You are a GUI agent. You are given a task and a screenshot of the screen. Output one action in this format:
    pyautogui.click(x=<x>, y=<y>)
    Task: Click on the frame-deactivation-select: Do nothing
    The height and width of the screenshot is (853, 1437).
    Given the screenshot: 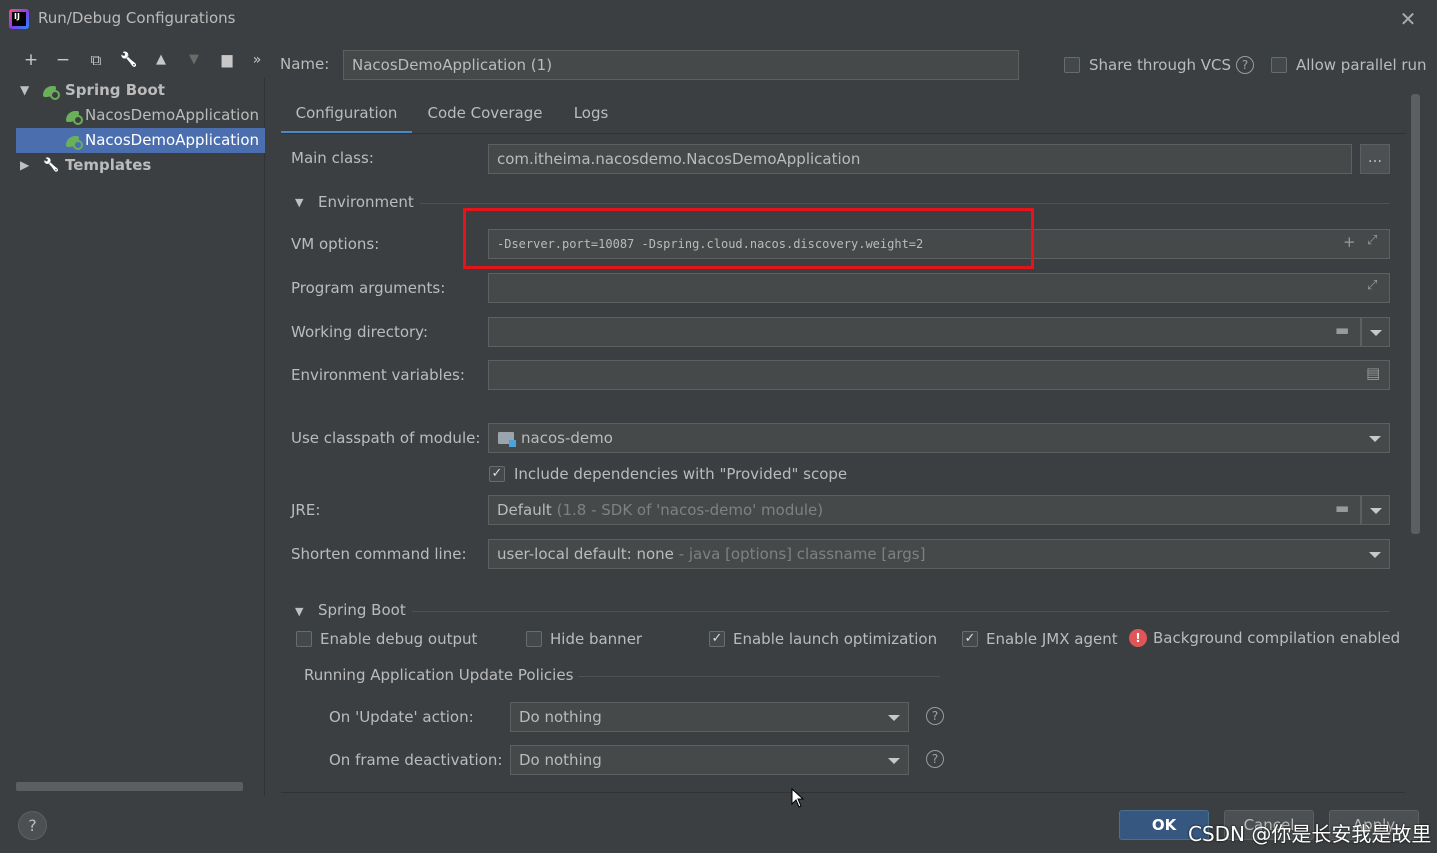 What is the action you would take?
    pyautogui.click(x=709, y=760)
    